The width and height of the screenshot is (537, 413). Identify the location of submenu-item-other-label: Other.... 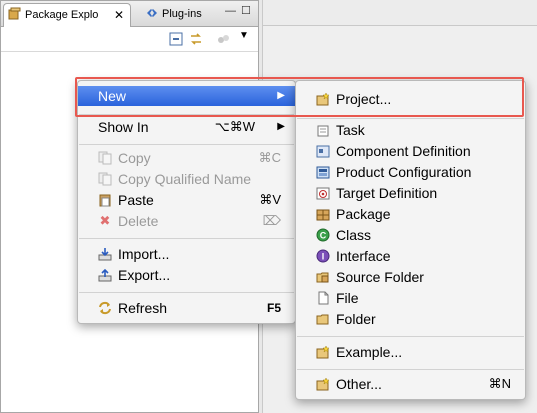
(359, 384).